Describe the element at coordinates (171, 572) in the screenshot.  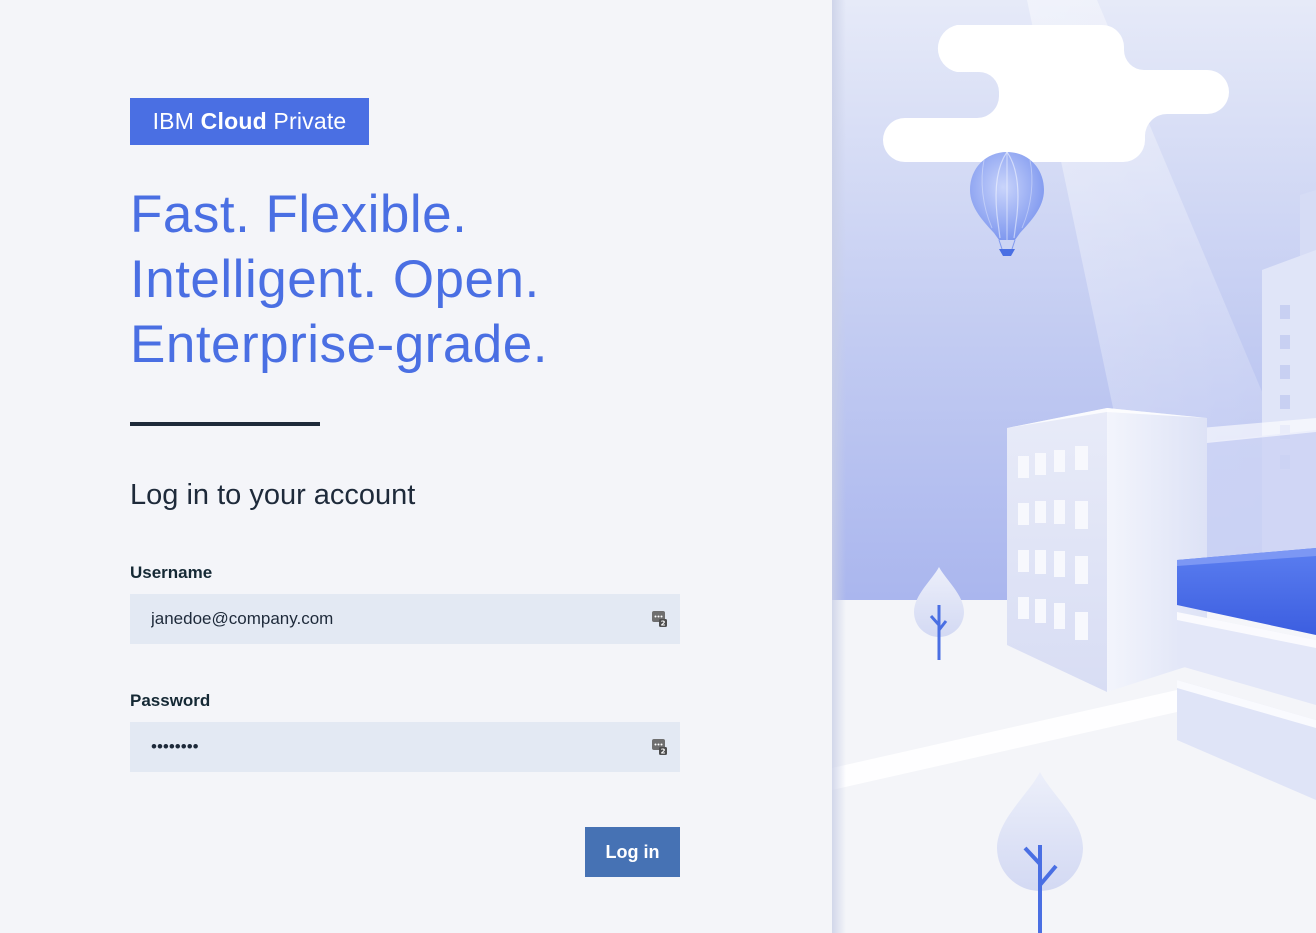
I see `username-label: Username` at that location.